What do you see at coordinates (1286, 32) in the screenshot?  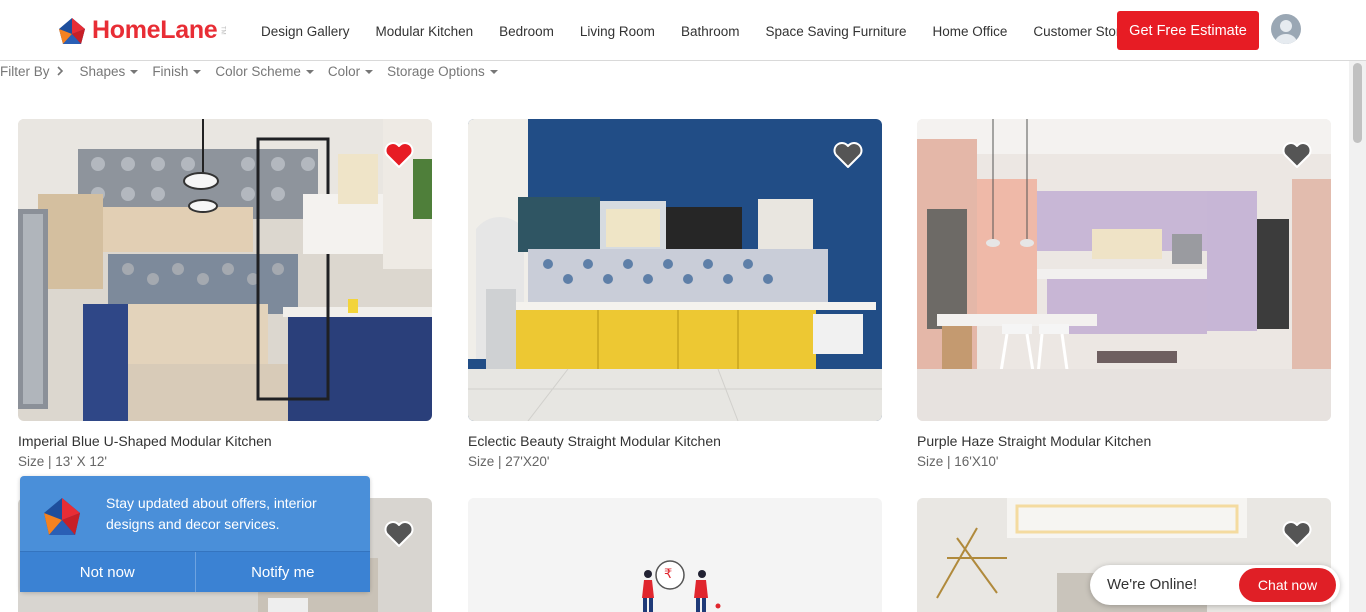 I see `user-silhouette-icon` at bounding box center [1286, 32].